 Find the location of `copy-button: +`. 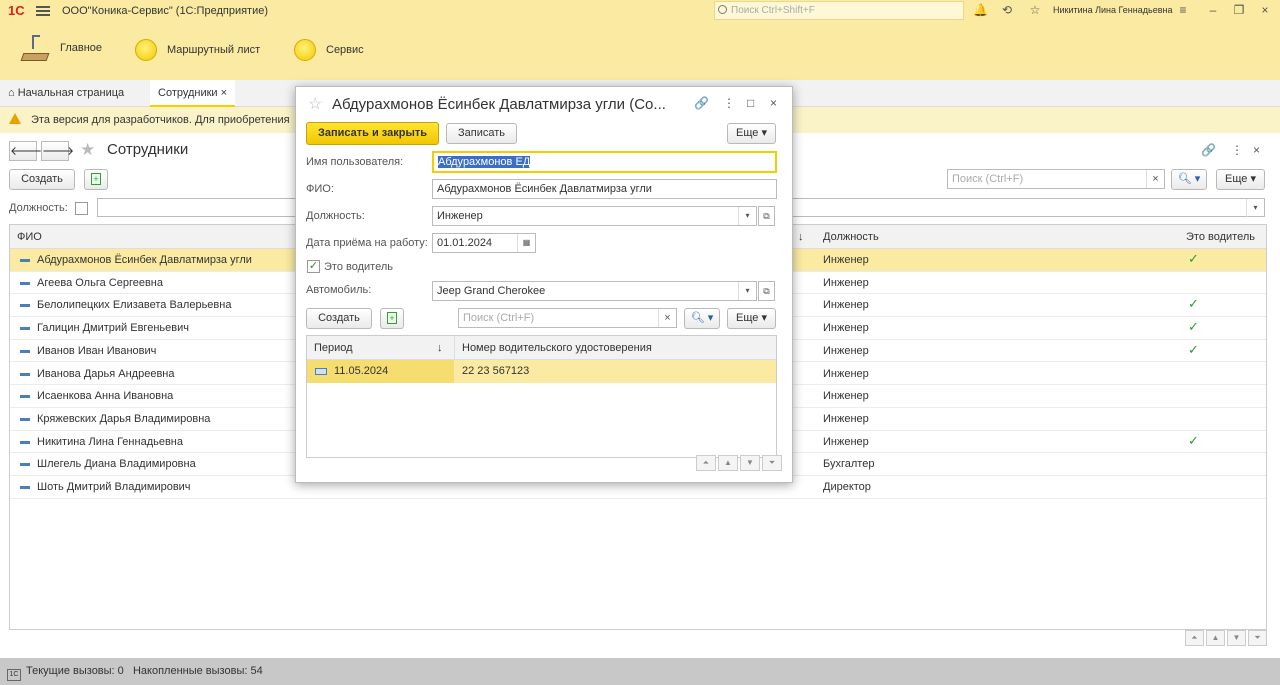

copy-button: + is located at coordinates (96, 179).